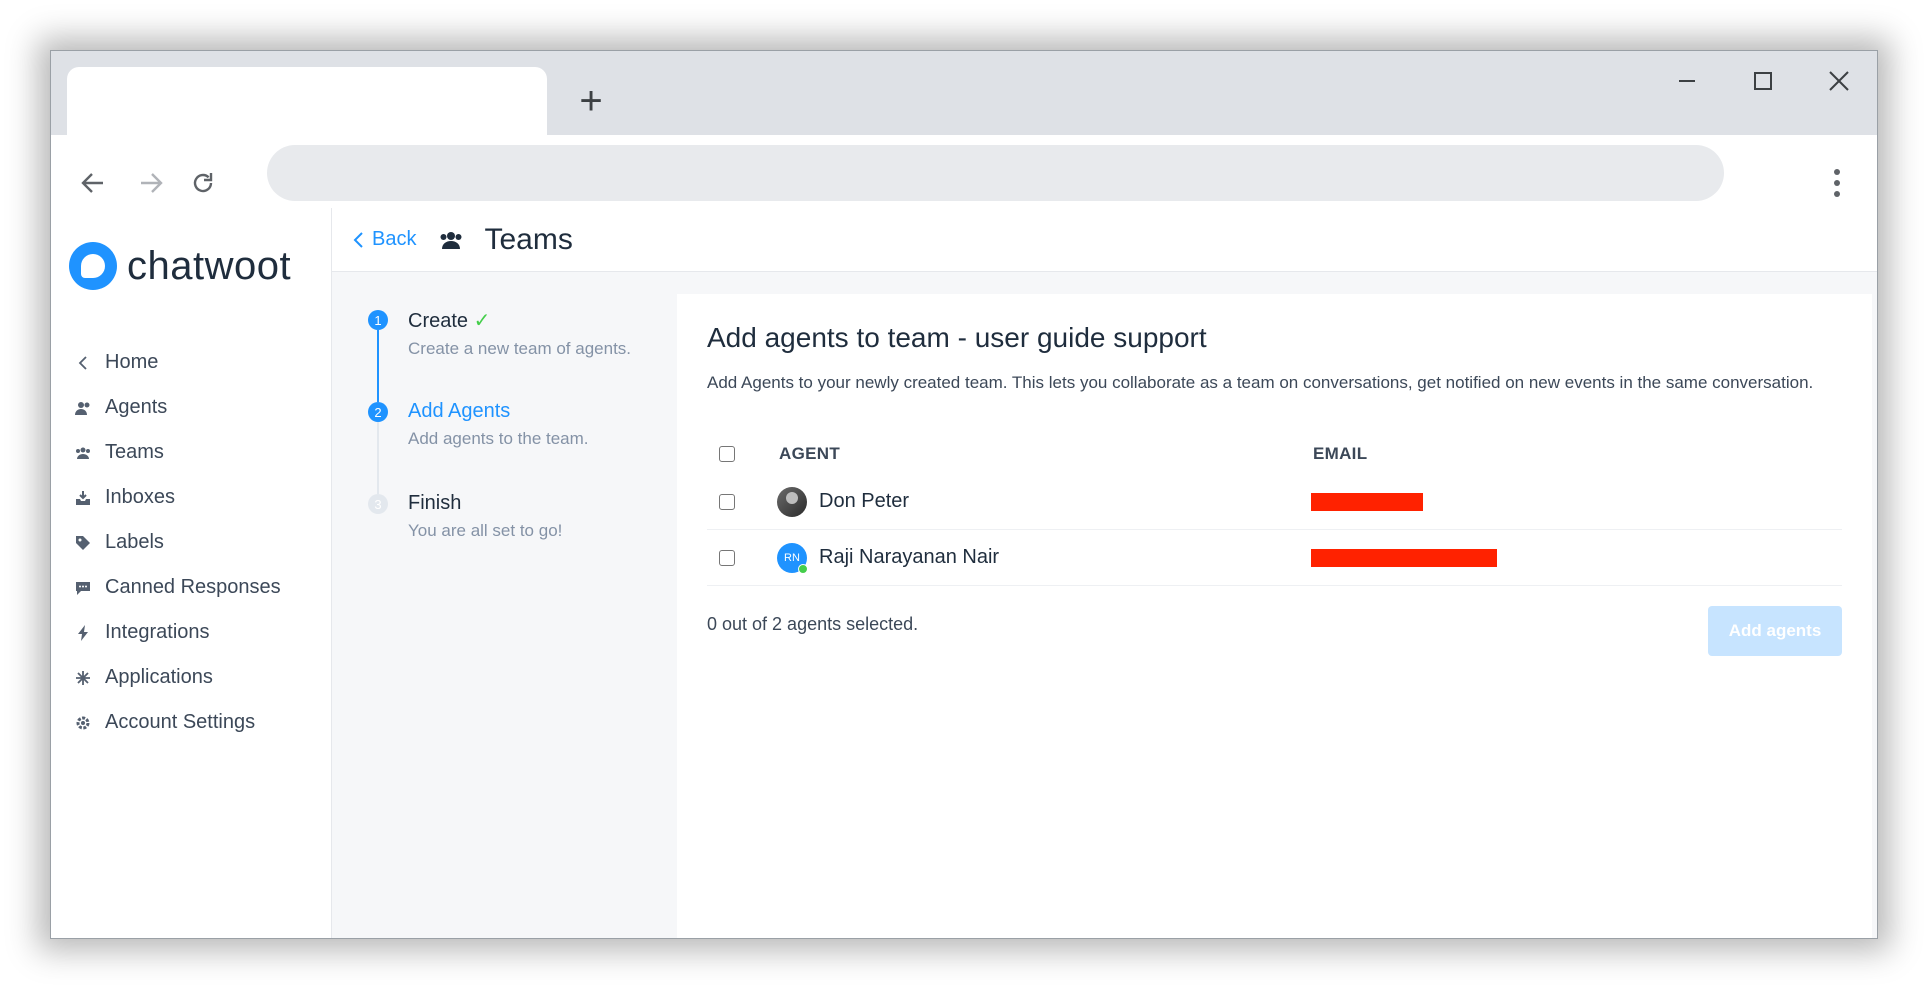  Describe the element at coordinates (1839, 81) in the screenshot. I see `close-icon` at that location.